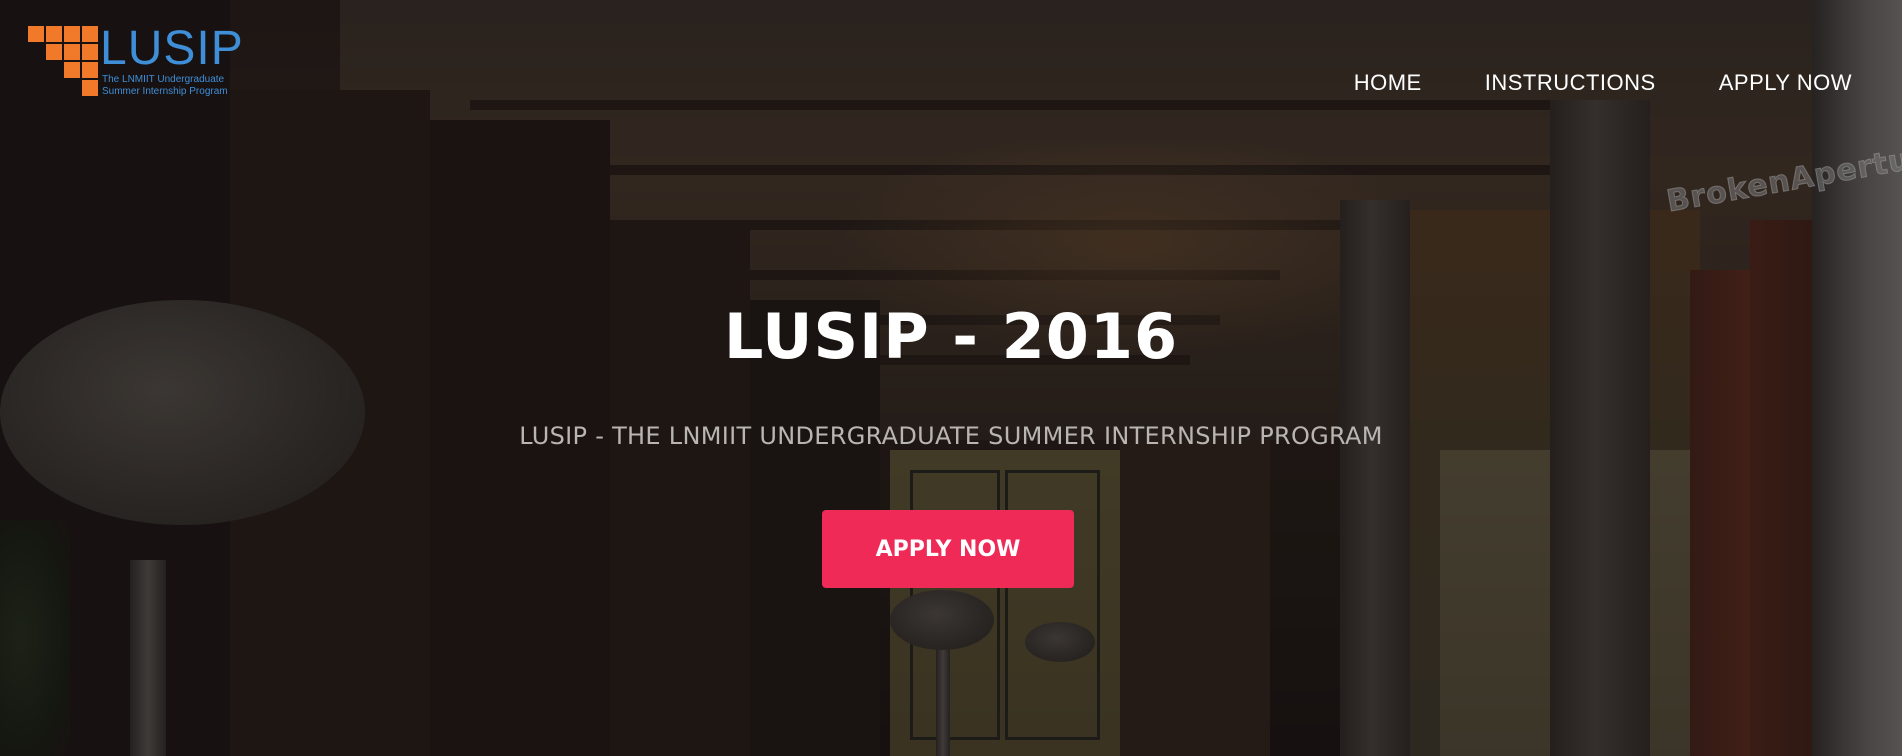  I want to click on logo-mark-icon, so click(63, 61).